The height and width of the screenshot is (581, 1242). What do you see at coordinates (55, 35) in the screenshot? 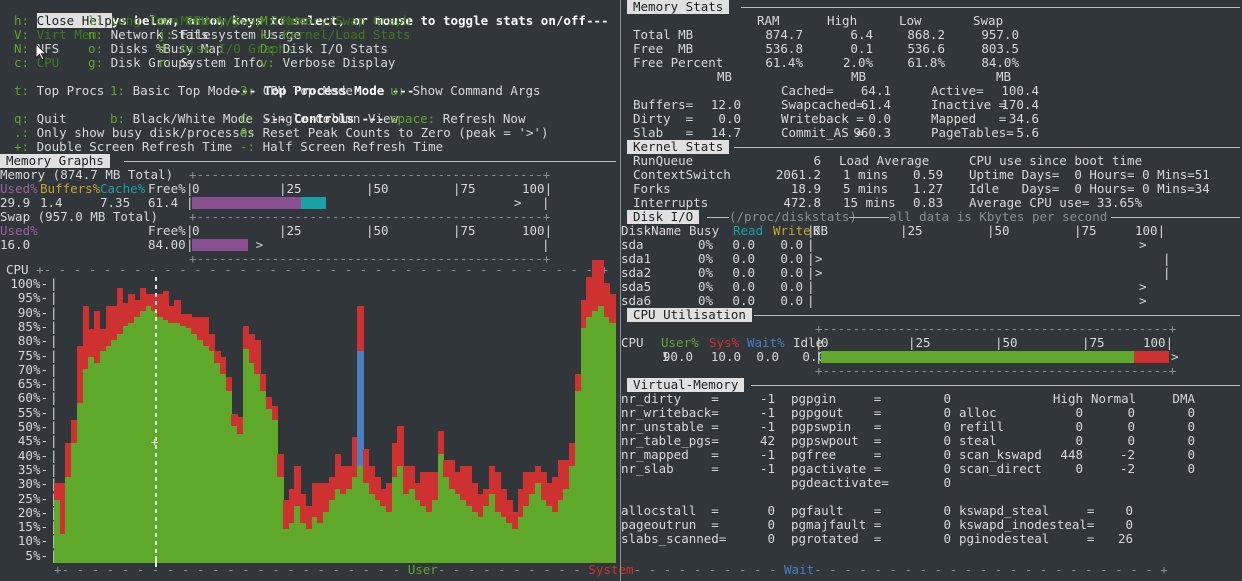
I see `help-option-virt-mem: V: Virt Mem` at bounding box center [55, 35].